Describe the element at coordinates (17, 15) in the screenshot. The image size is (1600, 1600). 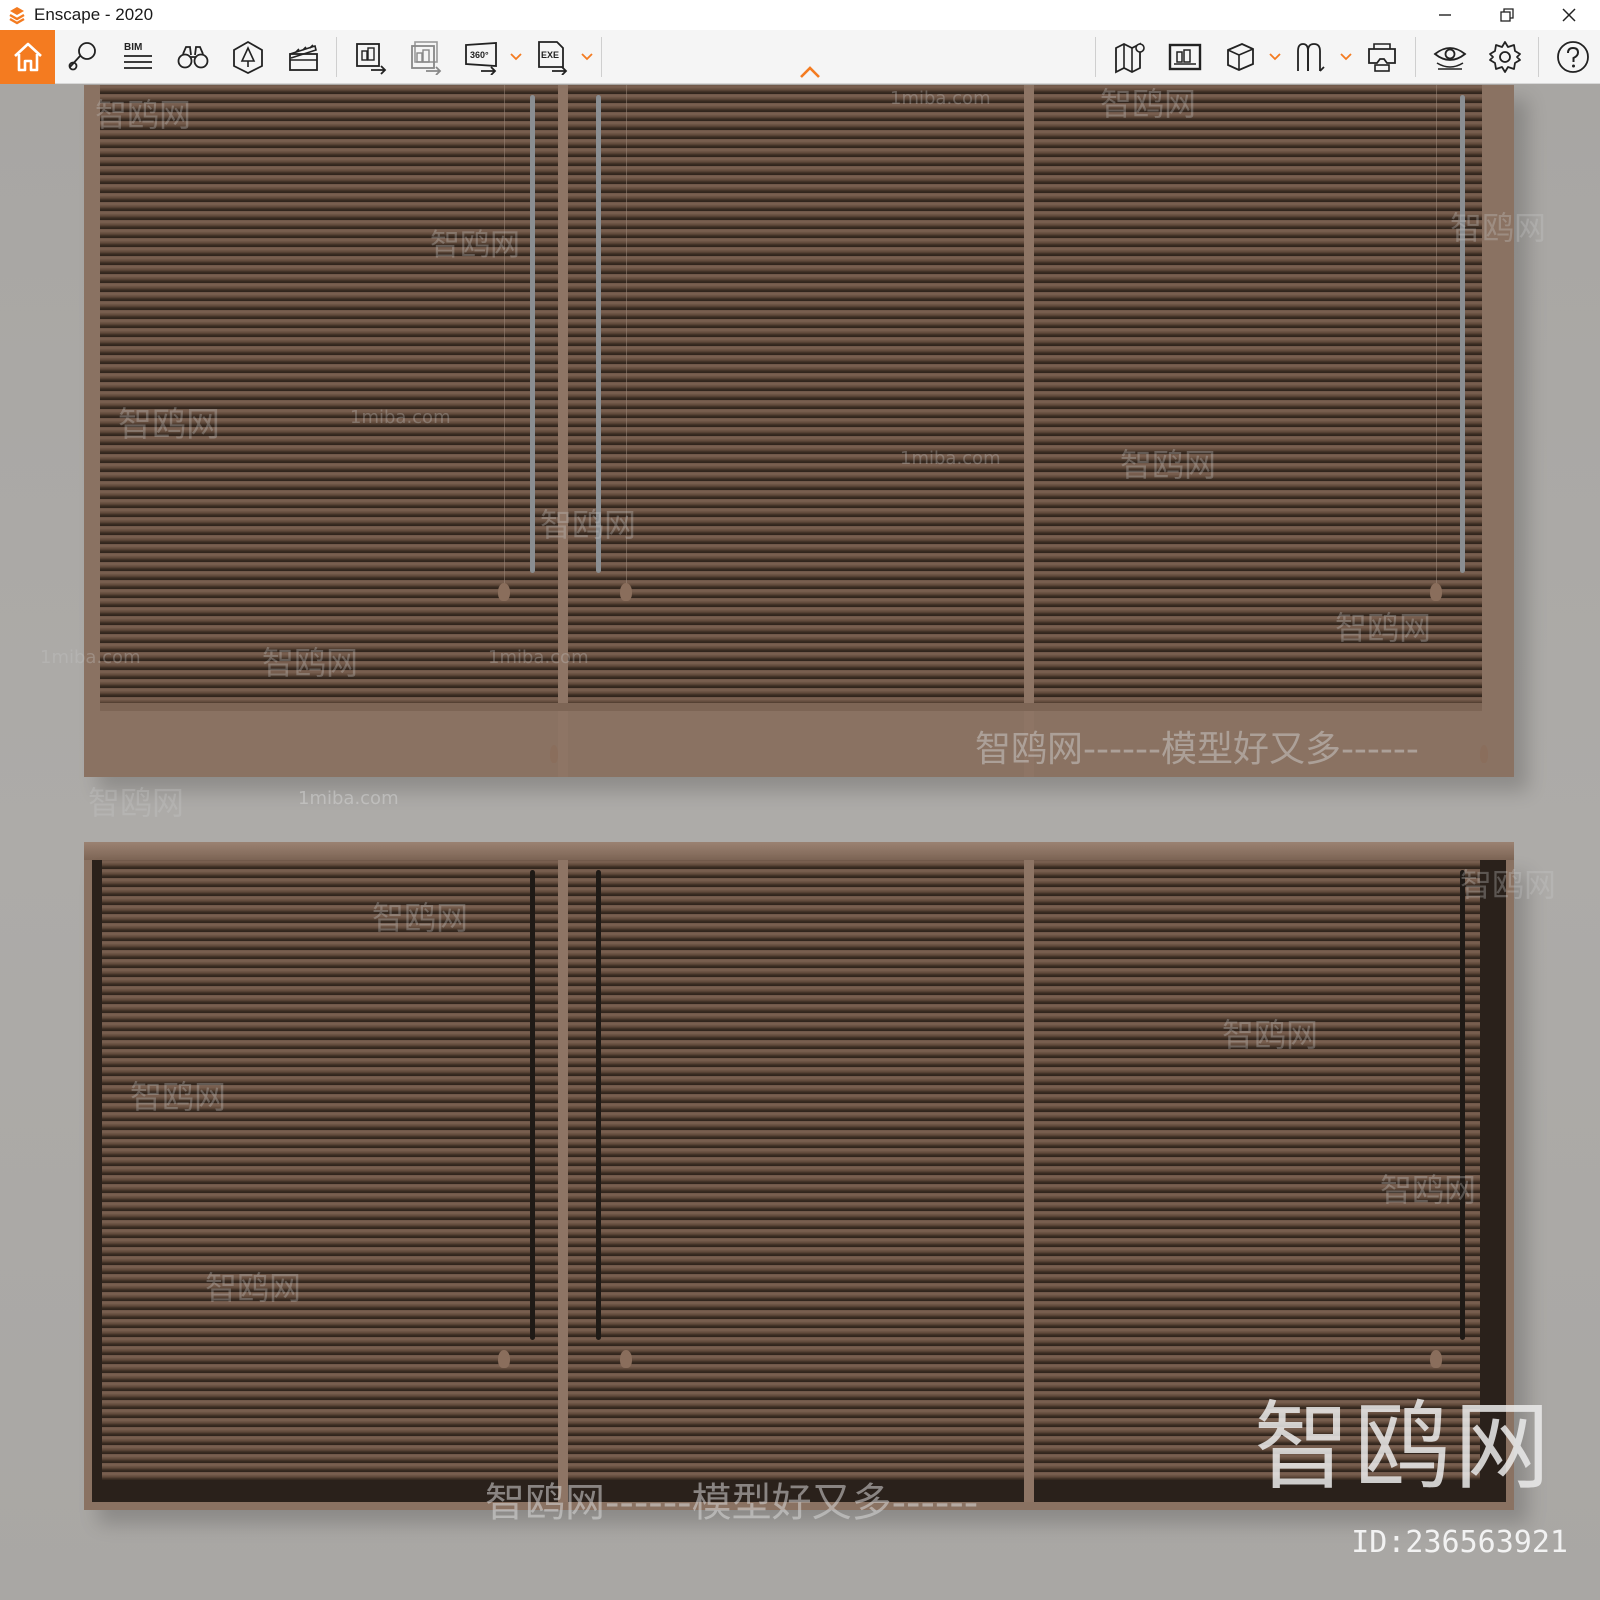
I see `enscape-logo-icon` at that location.